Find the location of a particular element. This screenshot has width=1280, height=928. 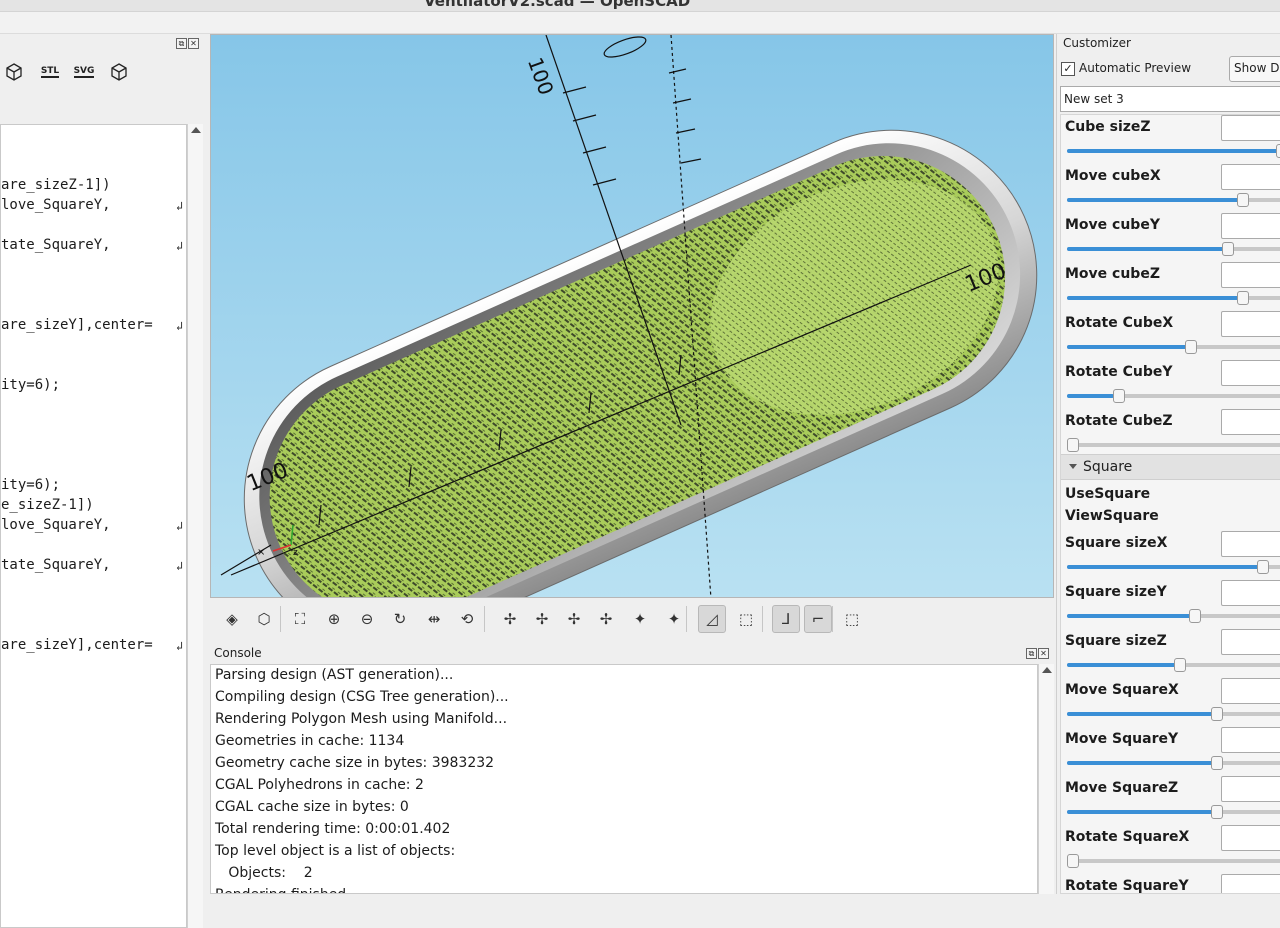

view-back-icon: ✢ is located at coordinates (574, 619).